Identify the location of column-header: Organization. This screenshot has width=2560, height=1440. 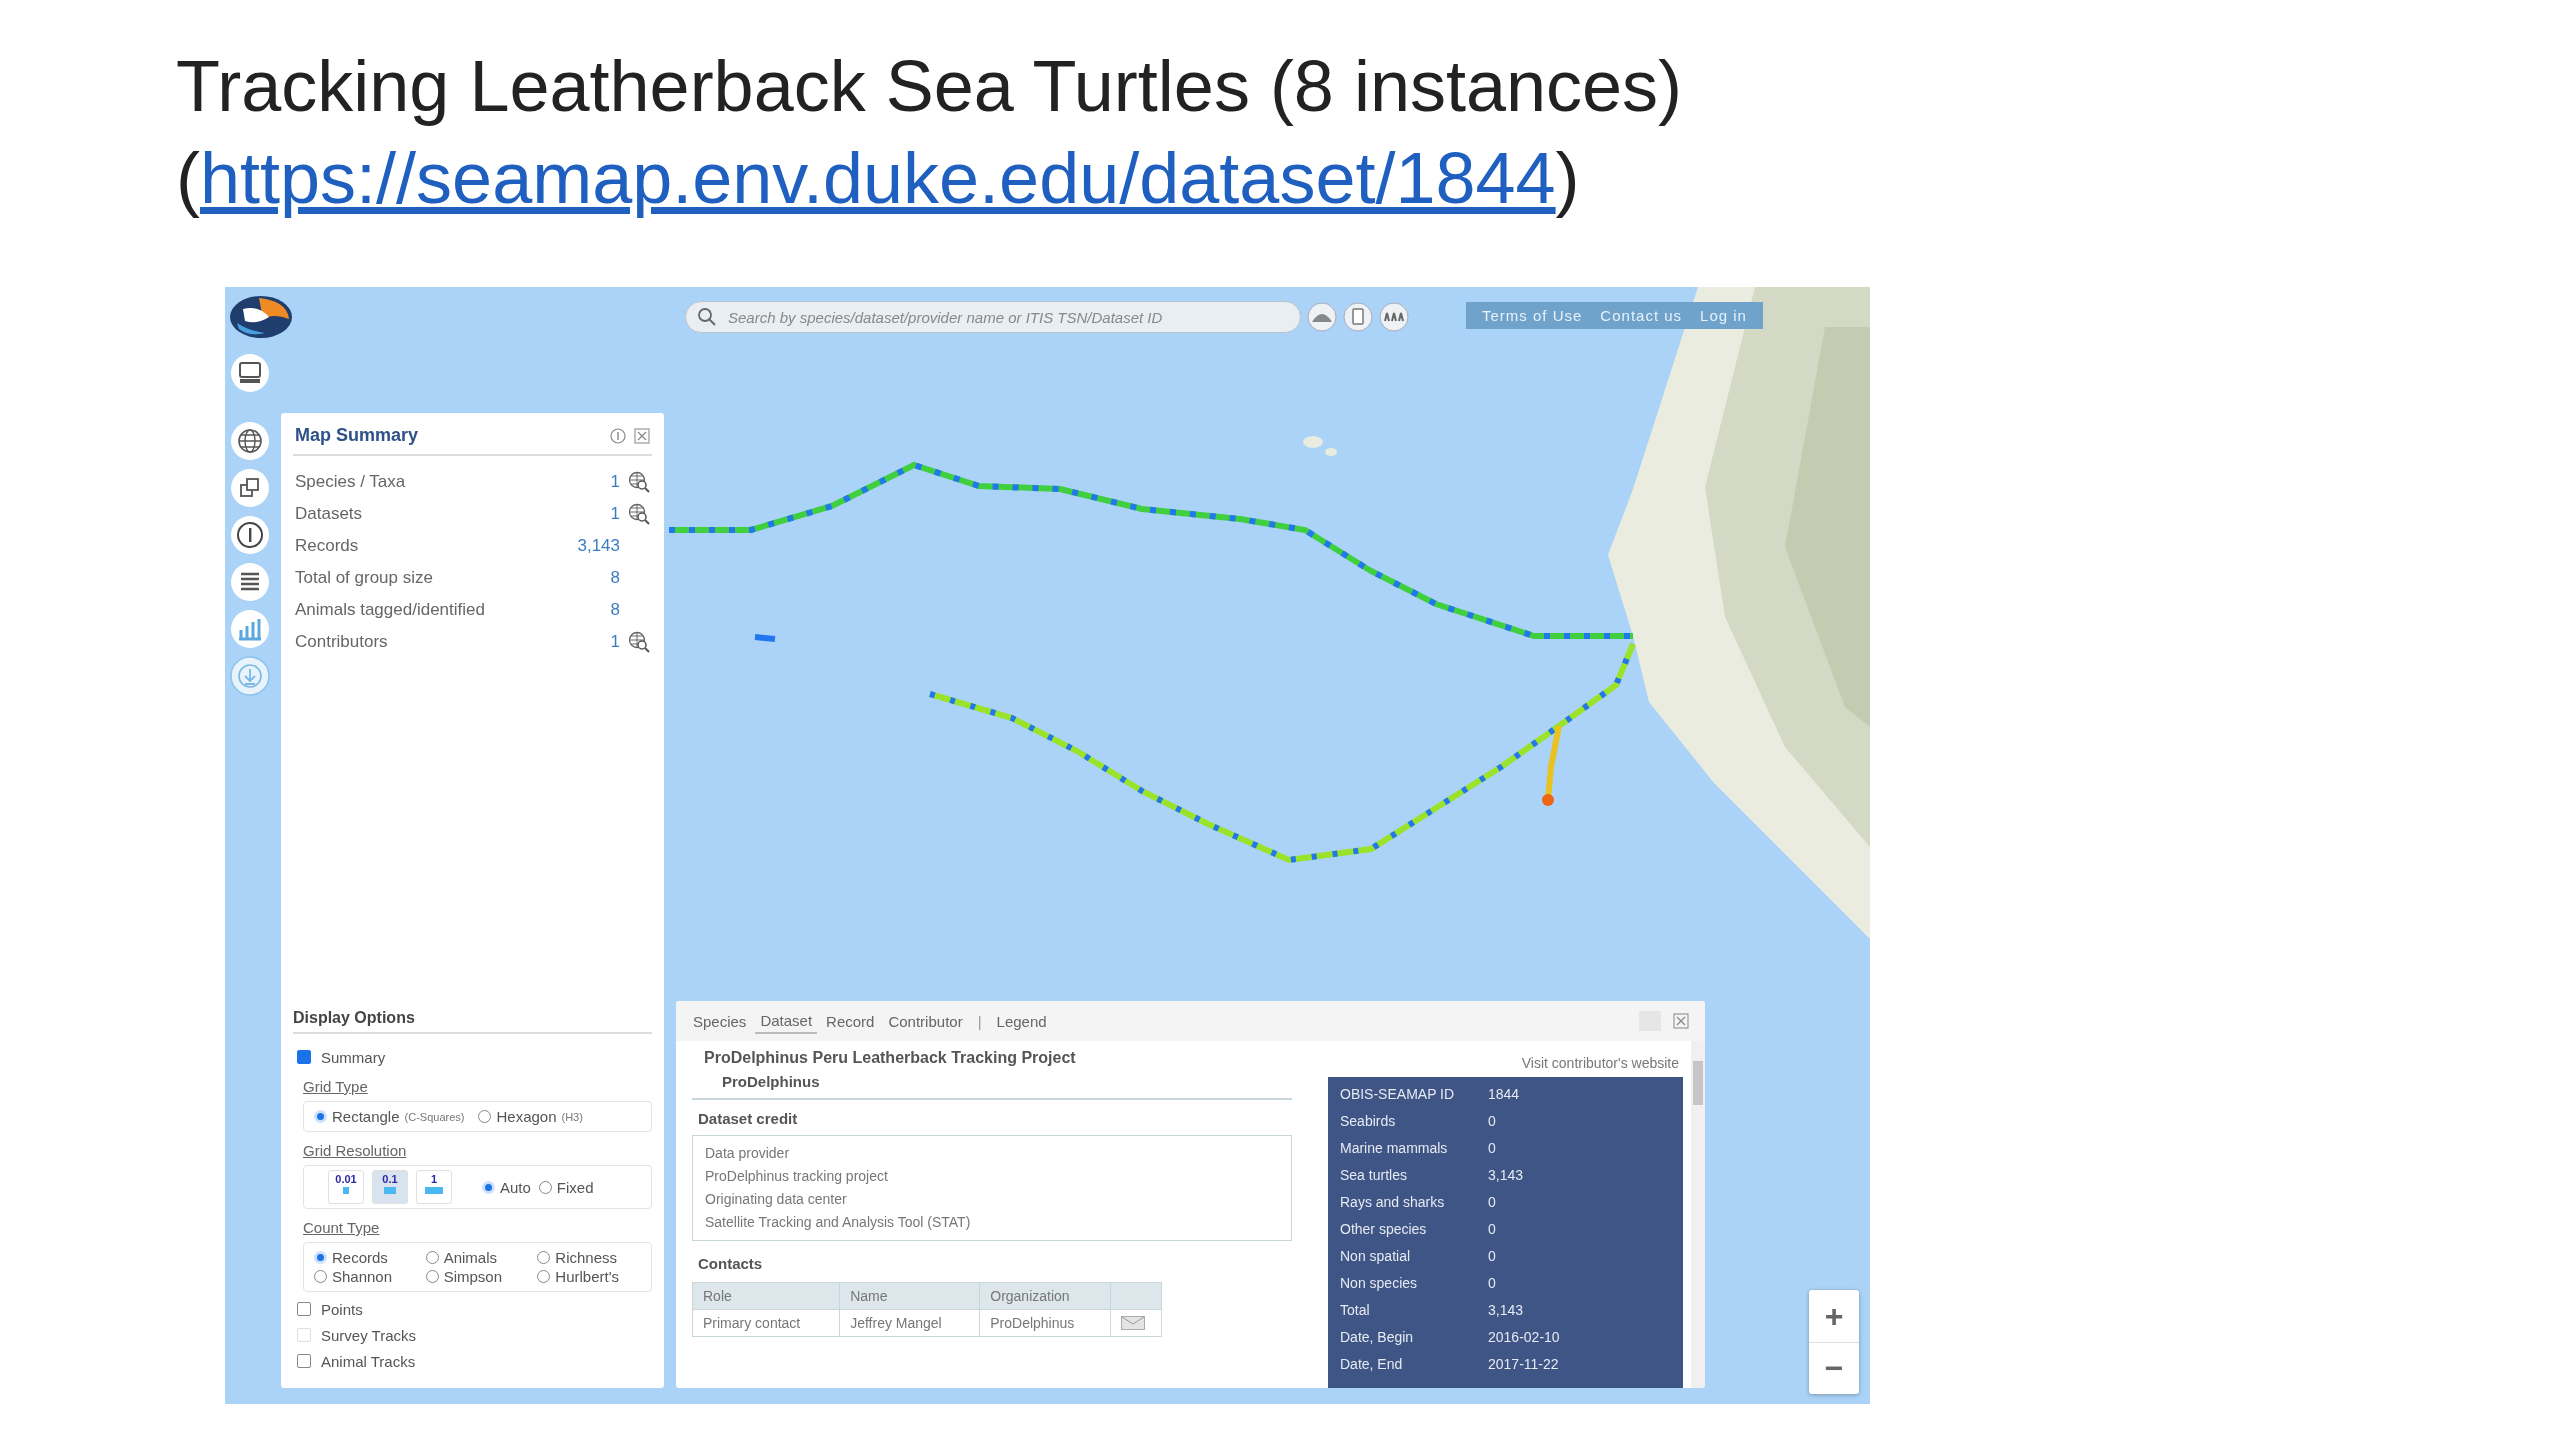
(1045, 1296).